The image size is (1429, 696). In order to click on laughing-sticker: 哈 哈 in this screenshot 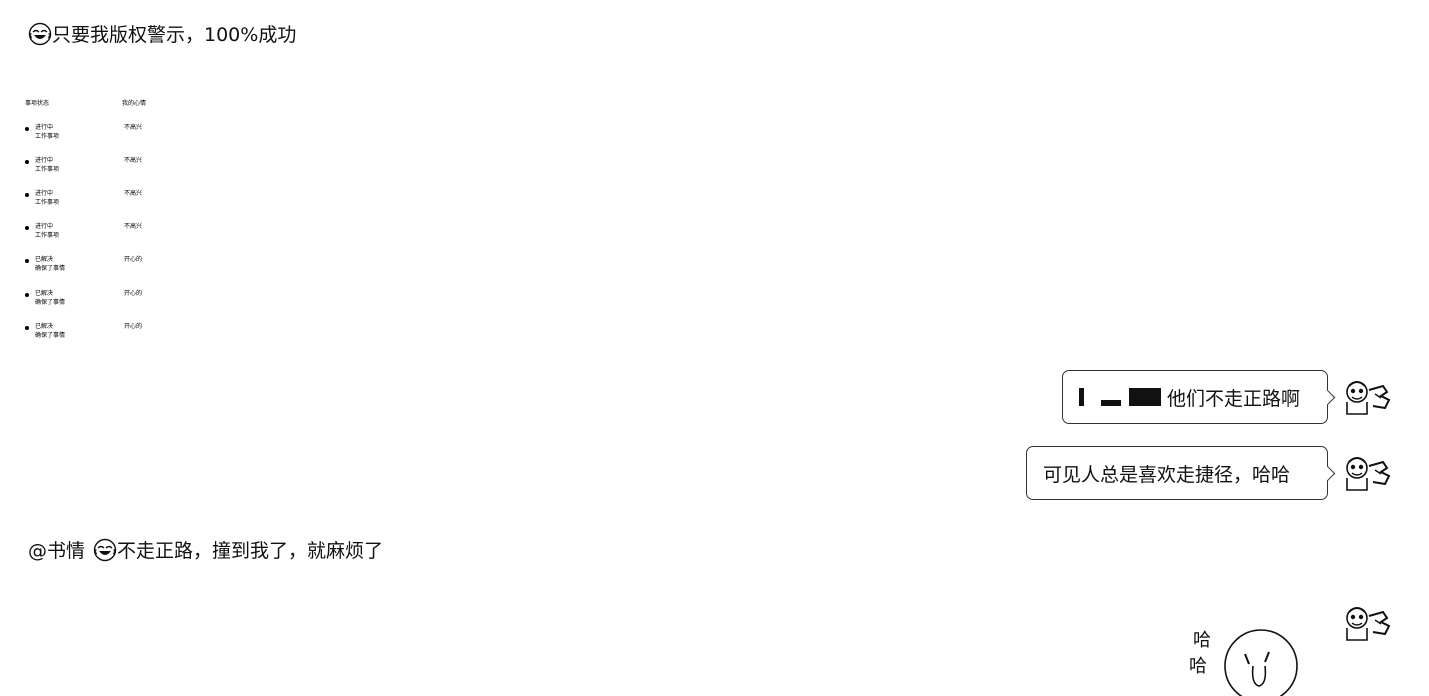, I will do `click(1245, 658)`.